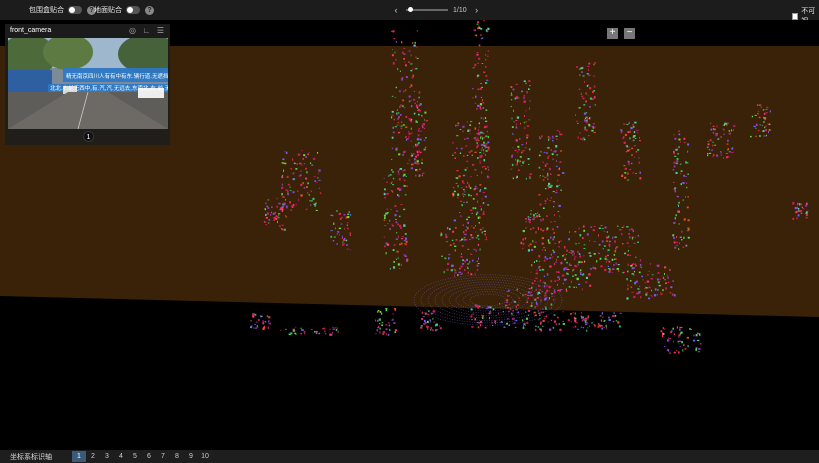 The height and width of the screenshot is (463, 819). Describe the element at coordinates (149, 456) in the screenshot. I see `frame-button-6: 6` at that location.